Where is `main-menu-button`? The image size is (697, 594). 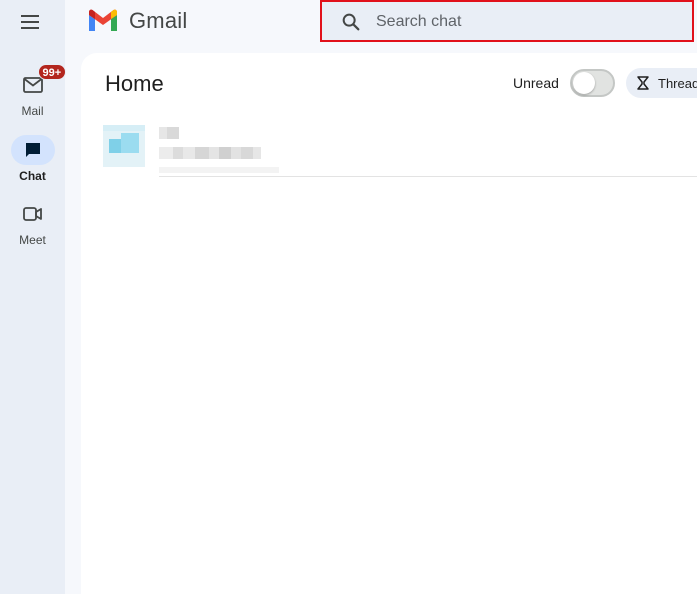 main-menu-button is located at coordinates (31, 22).